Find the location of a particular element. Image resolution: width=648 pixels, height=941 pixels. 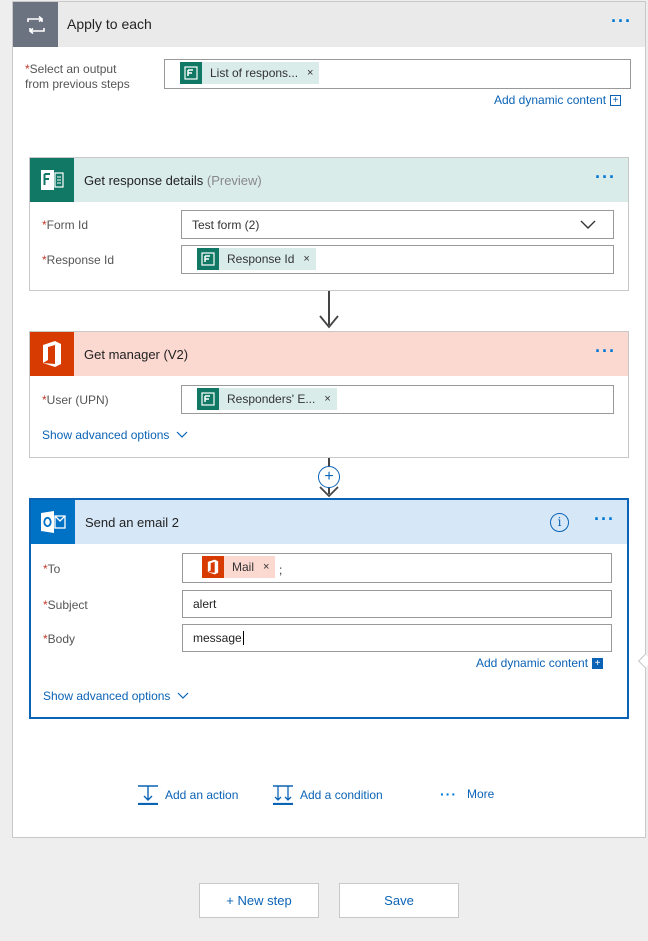

apply-menu-dots-icon: ··· is located at coordinates (621, 21).